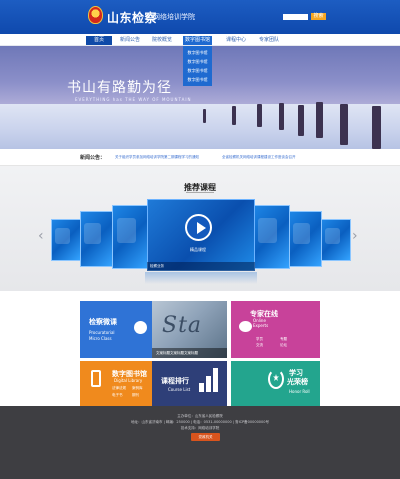 Image resolution: width=400 pixels, height=479 pixels. Describe the element at coordinates (200, 192) in the screenshot. I see `title-divider` at that location.